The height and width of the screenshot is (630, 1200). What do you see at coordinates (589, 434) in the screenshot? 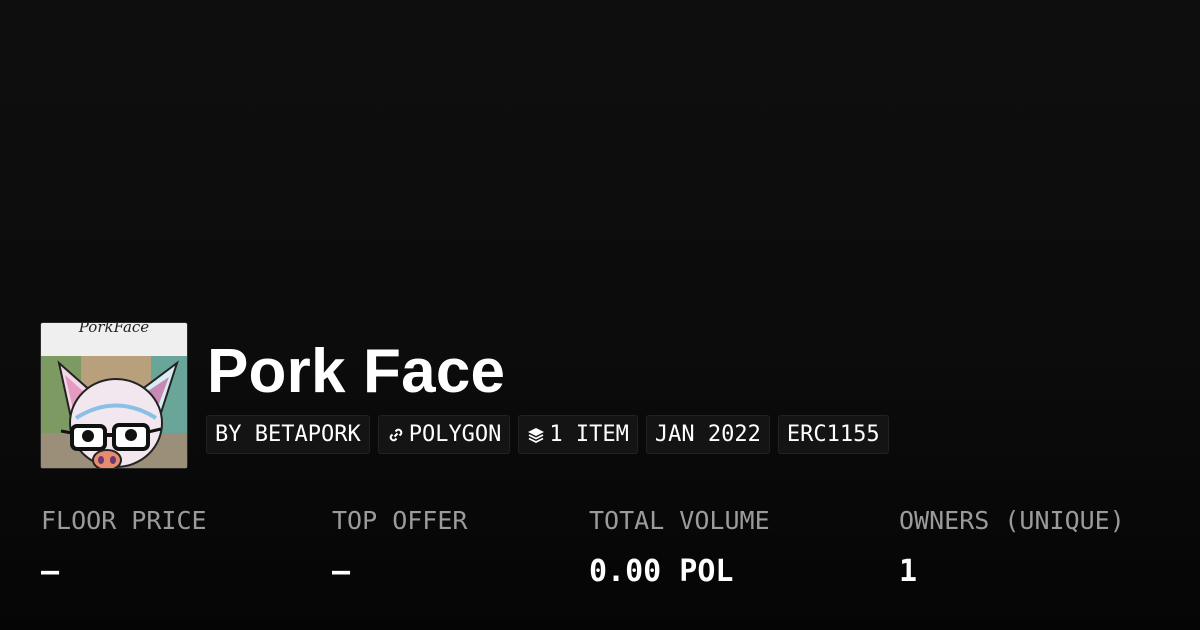
I see `items-tag-label: 1 ITEM` at bounding box center [589, 434].